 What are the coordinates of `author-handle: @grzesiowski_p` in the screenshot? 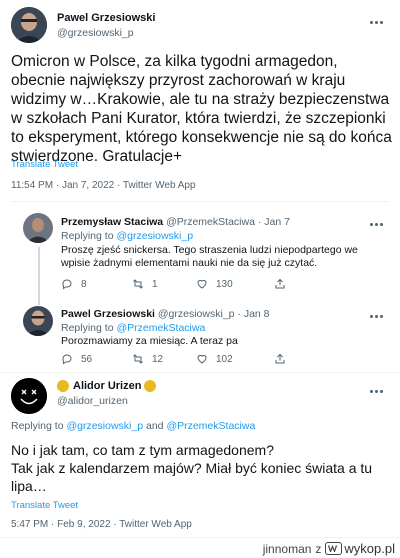 It's located at (95, 33).